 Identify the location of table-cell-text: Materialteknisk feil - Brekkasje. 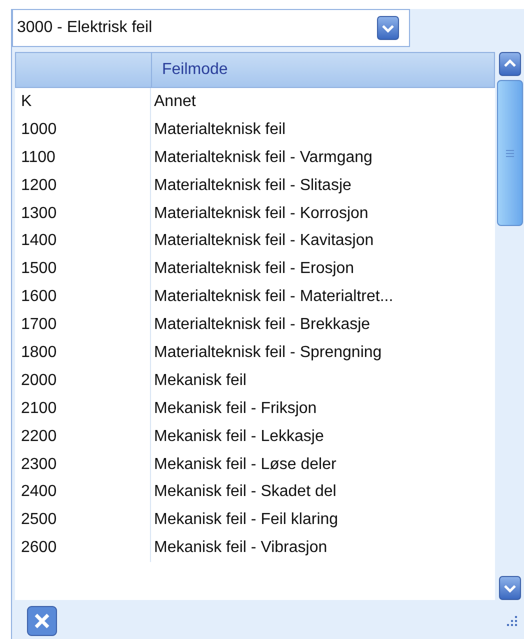
(261, 325).